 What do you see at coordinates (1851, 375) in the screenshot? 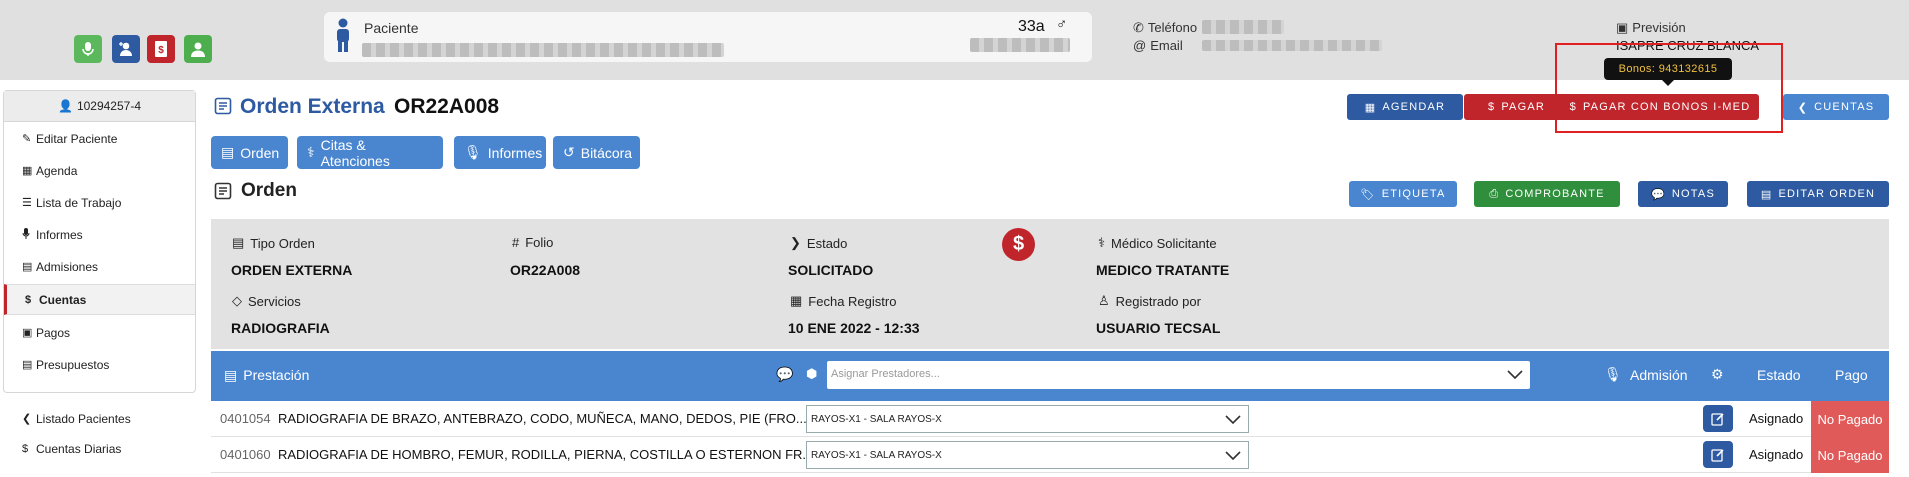
I see `pago-header: Pago` at bounding box center [1851, 375].